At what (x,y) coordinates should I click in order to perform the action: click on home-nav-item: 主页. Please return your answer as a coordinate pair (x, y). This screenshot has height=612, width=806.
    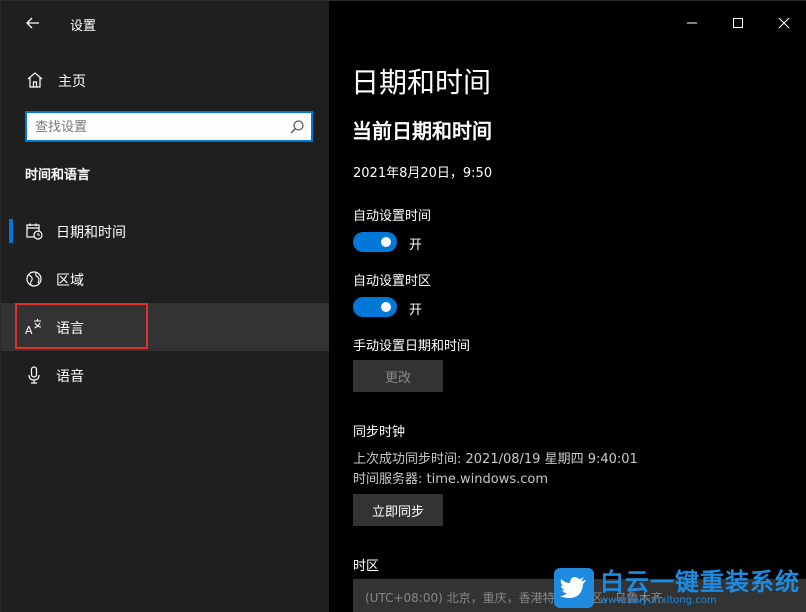
    Looking at the image, I should click on (165, 80).